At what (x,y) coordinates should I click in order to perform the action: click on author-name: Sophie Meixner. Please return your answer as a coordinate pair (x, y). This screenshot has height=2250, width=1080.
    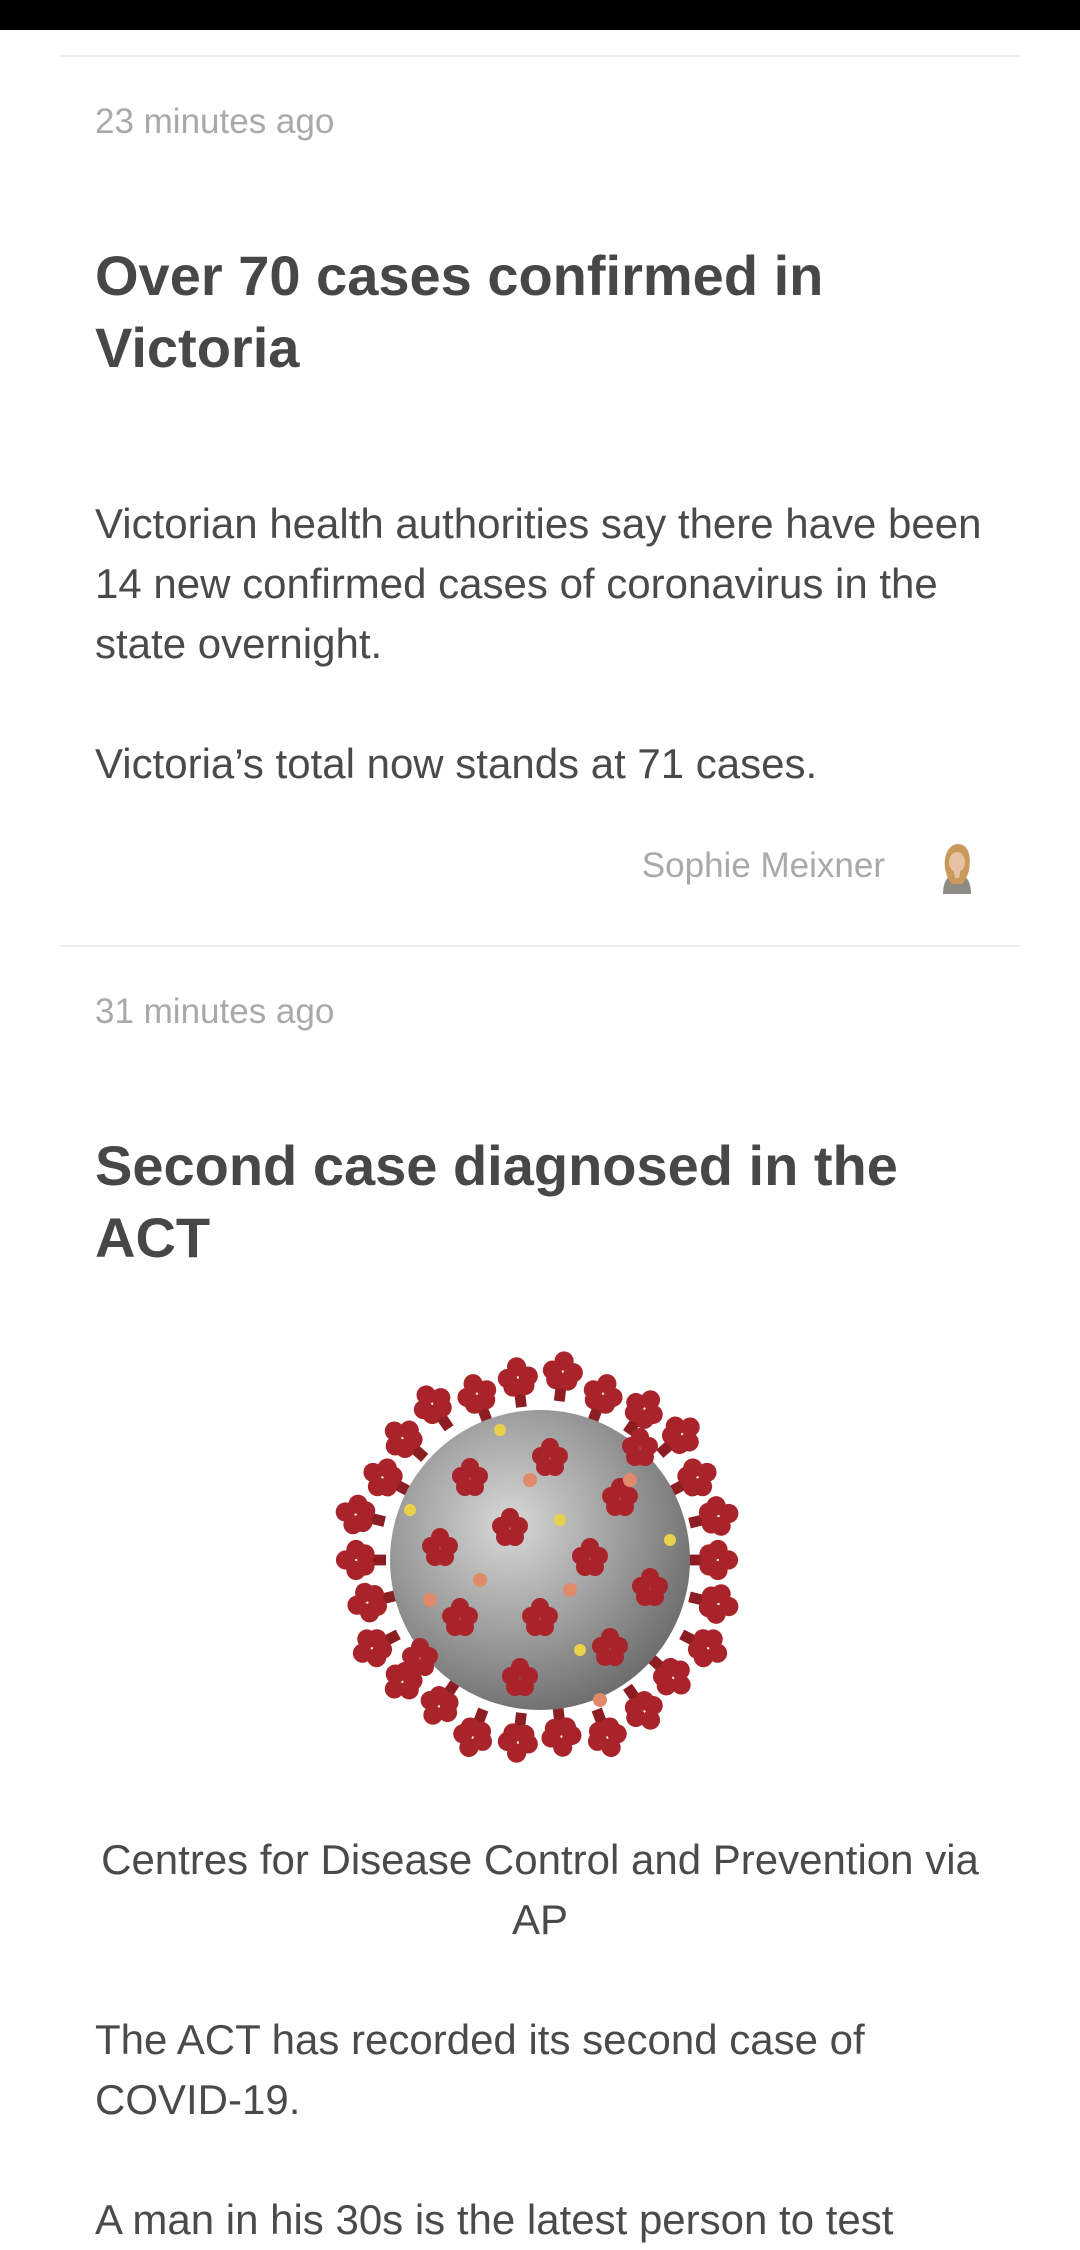
    Looking at the image, I should click on (763, 866).